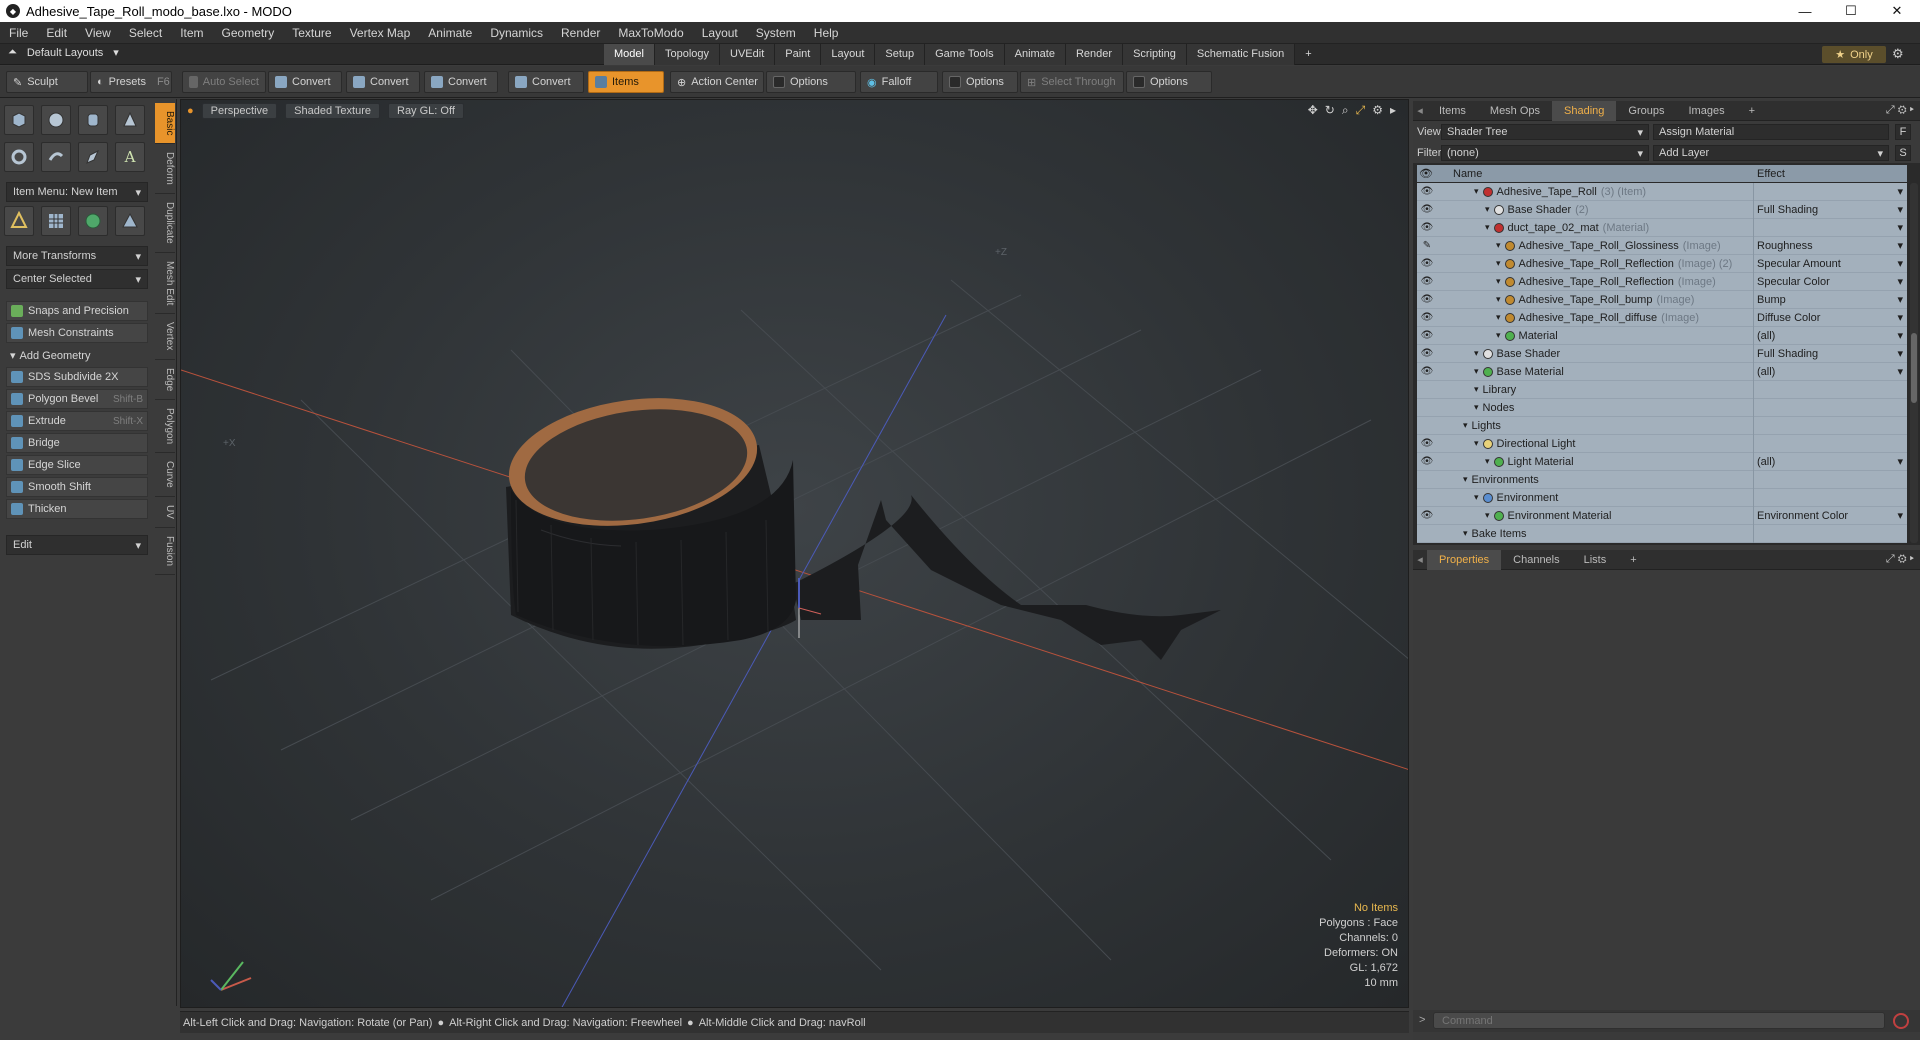 The image size is (1920, 1040). I want to click on name-column-header: Name, so click(1467, 174).